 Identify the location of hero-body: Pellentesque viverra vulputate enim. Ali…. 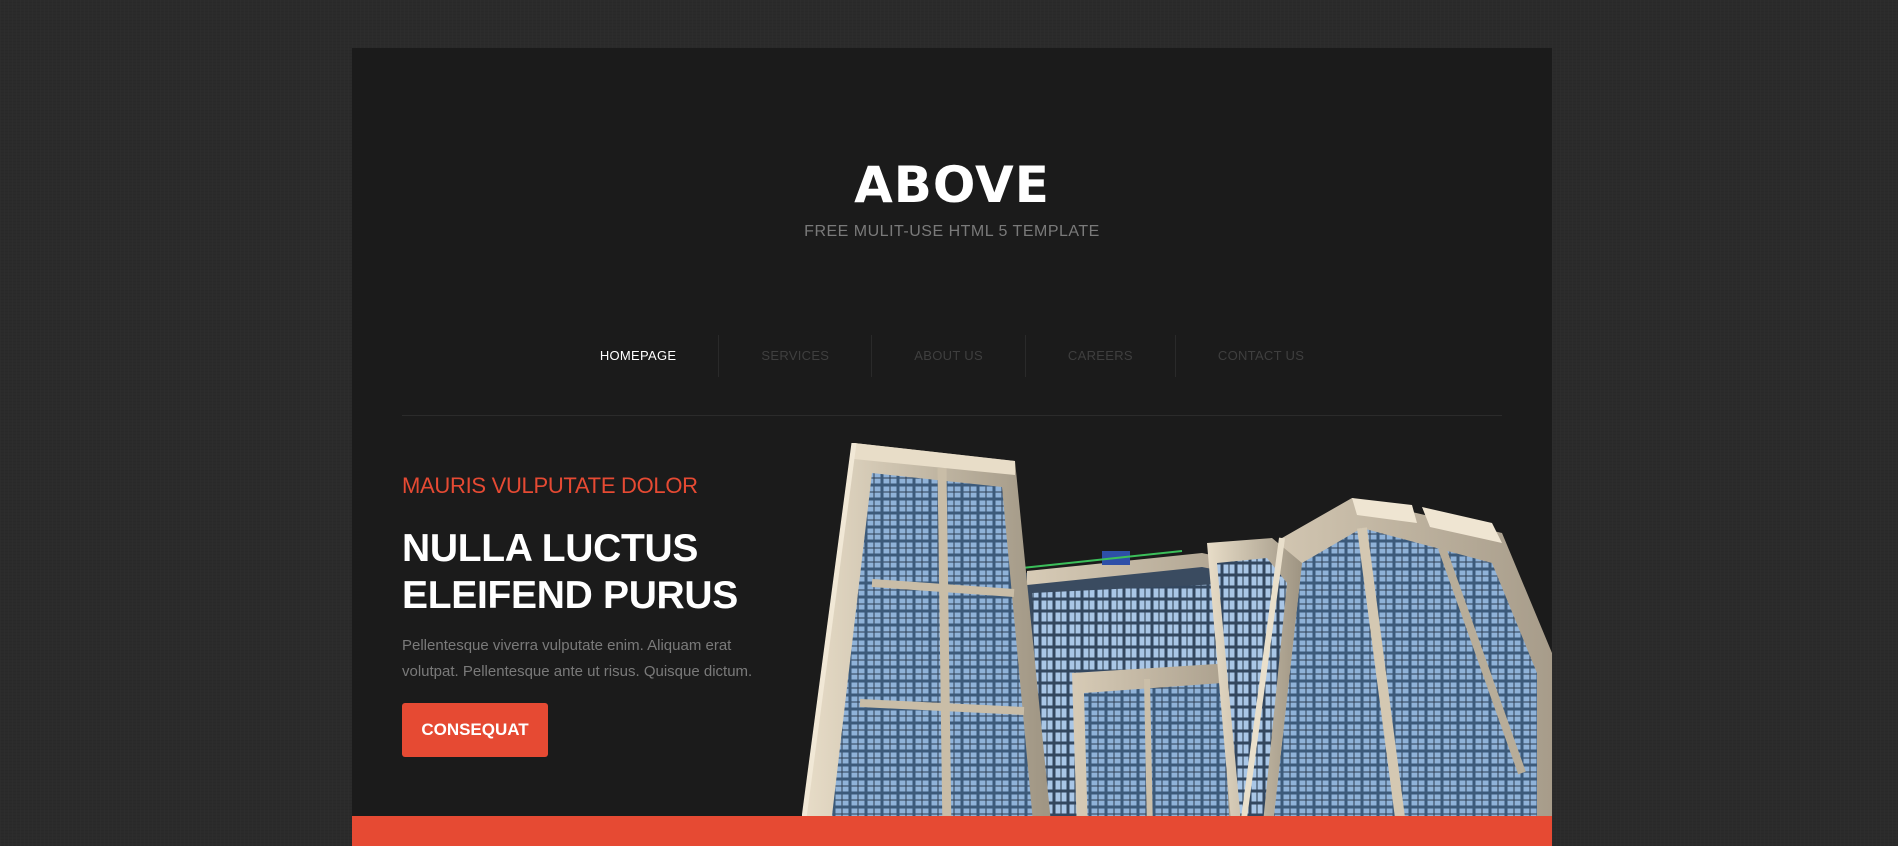
(612, 659).